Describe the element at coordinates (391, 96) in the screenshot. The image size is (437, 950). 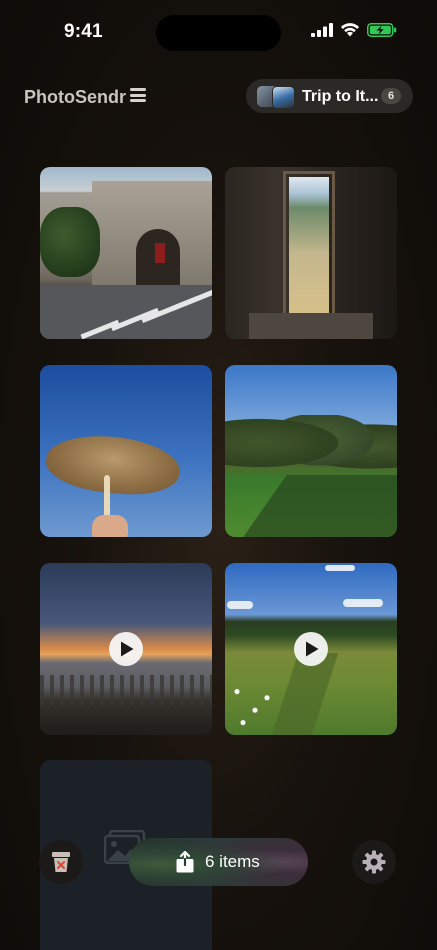
I see `album-count-badge: 6` at that location.